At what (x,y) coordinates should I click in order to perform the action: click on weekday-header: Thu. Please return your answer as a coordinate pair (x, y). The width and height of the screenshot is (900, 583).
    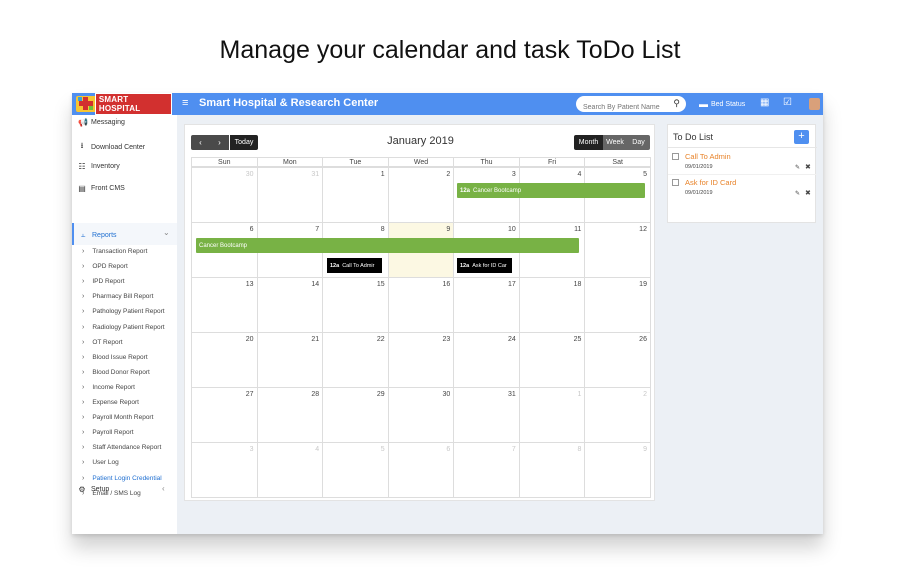
    Looking at the image, I should click on (486, 162).